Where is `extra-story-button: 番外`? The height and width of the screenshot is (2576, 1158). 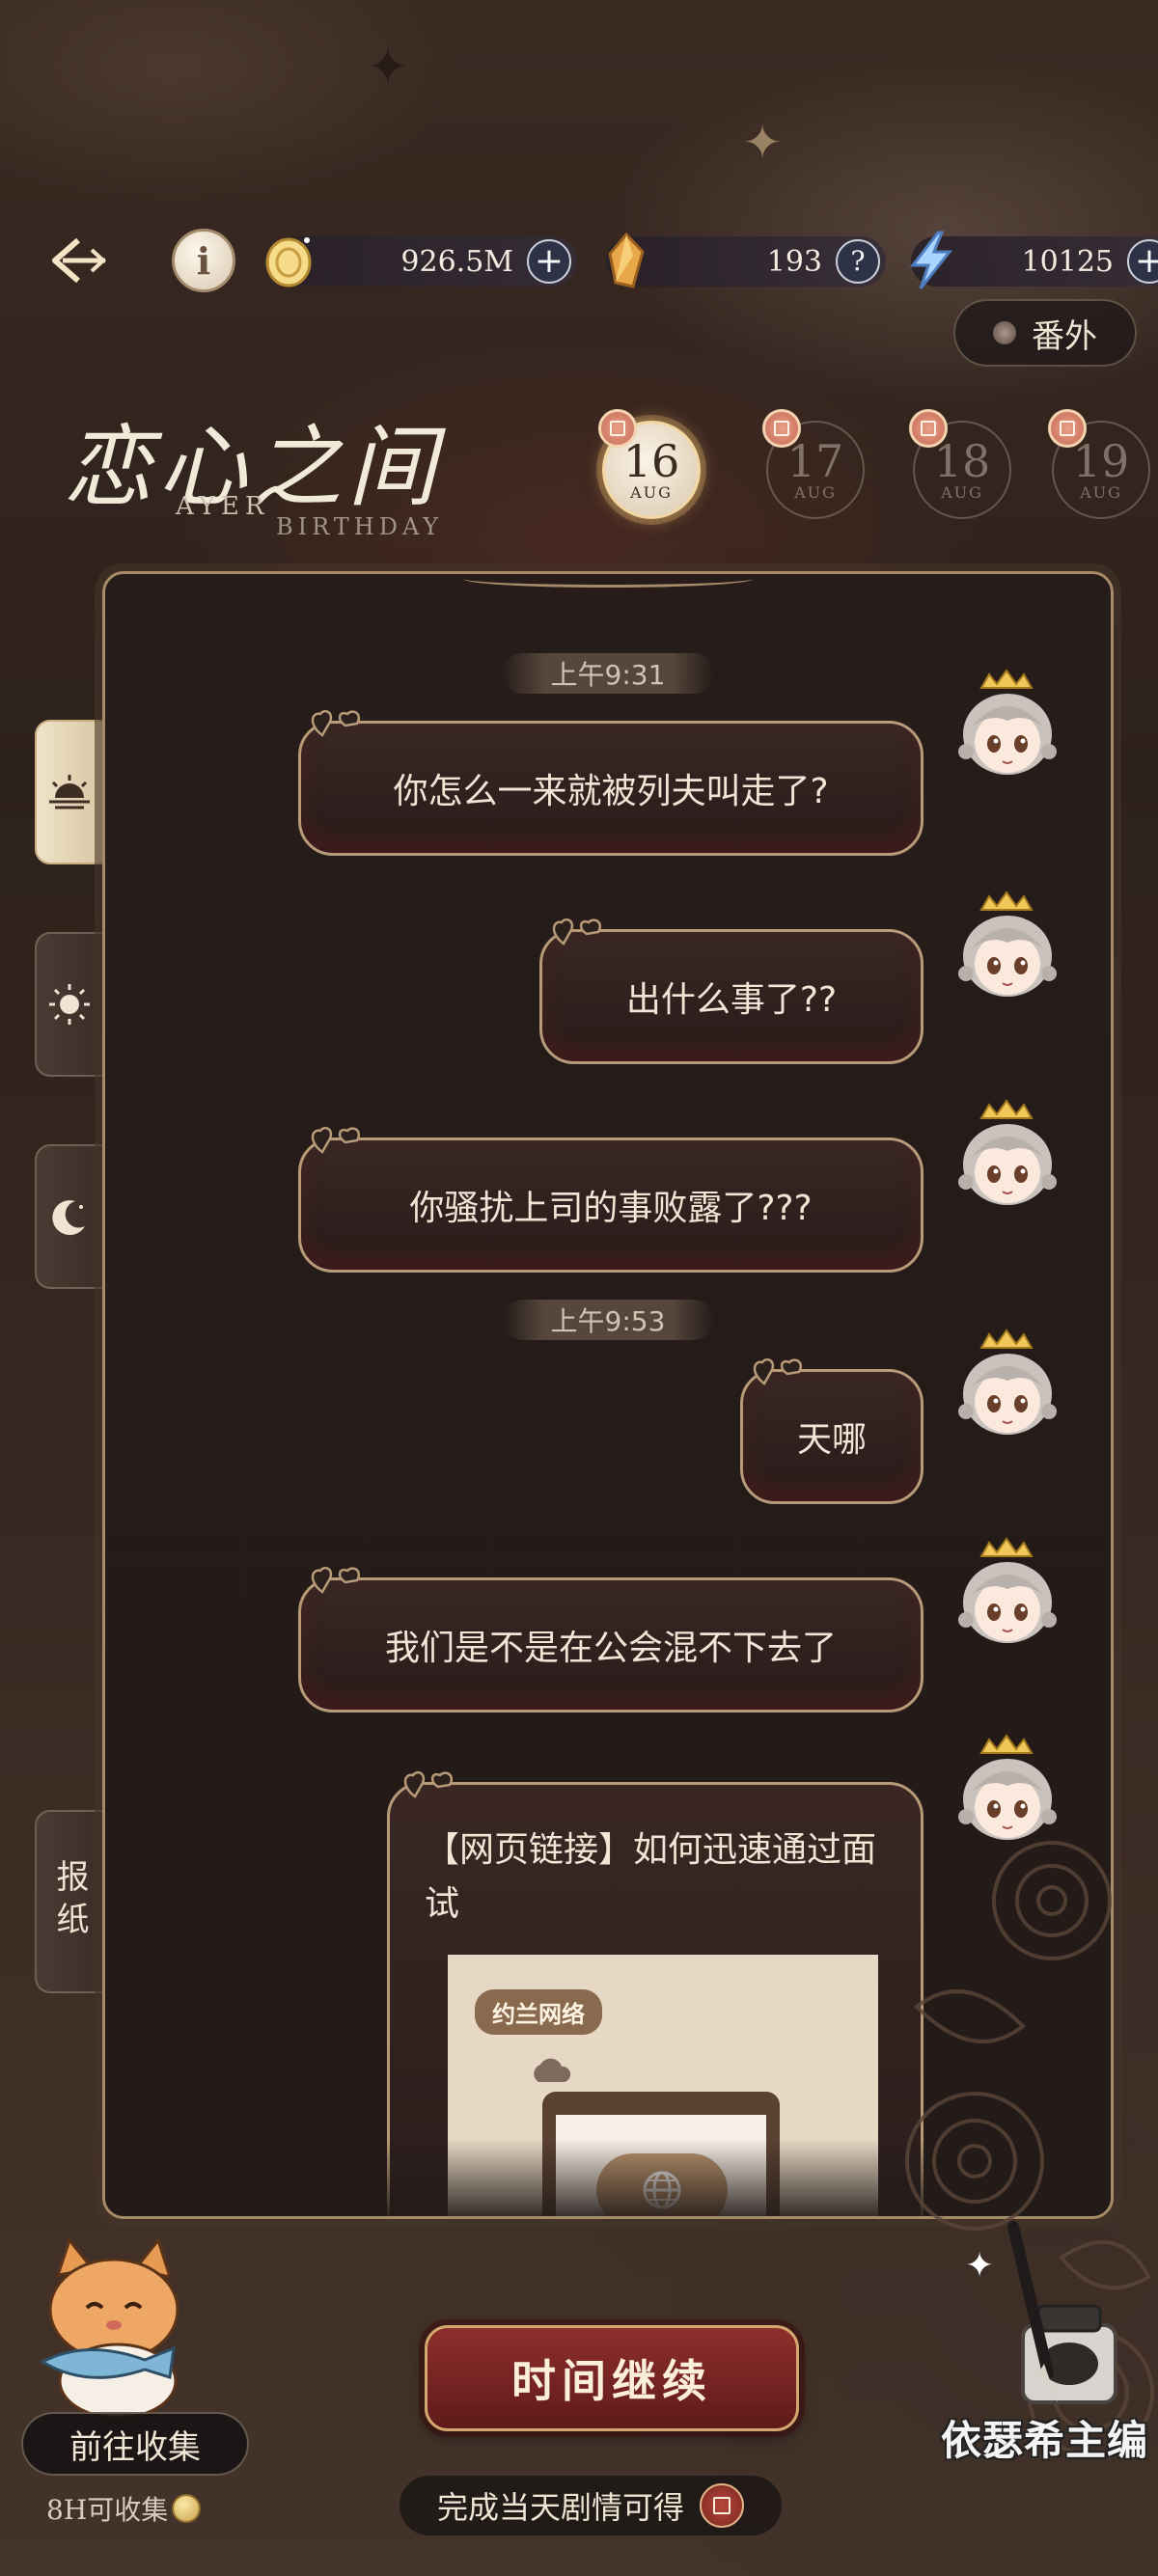 extra-story-button: 番外 is located at coordinates (1045, 333).